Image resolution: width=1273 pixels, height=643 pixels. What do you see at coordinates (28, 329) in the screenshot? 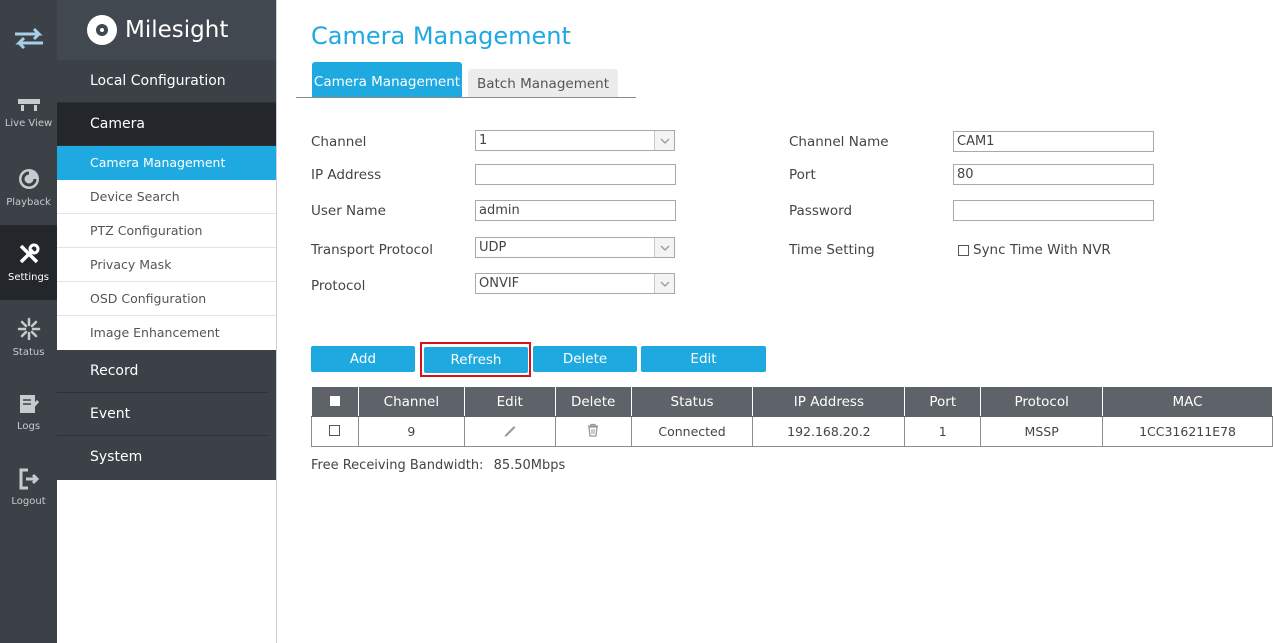
I see `status-icon` at bounding box center [28, 329].